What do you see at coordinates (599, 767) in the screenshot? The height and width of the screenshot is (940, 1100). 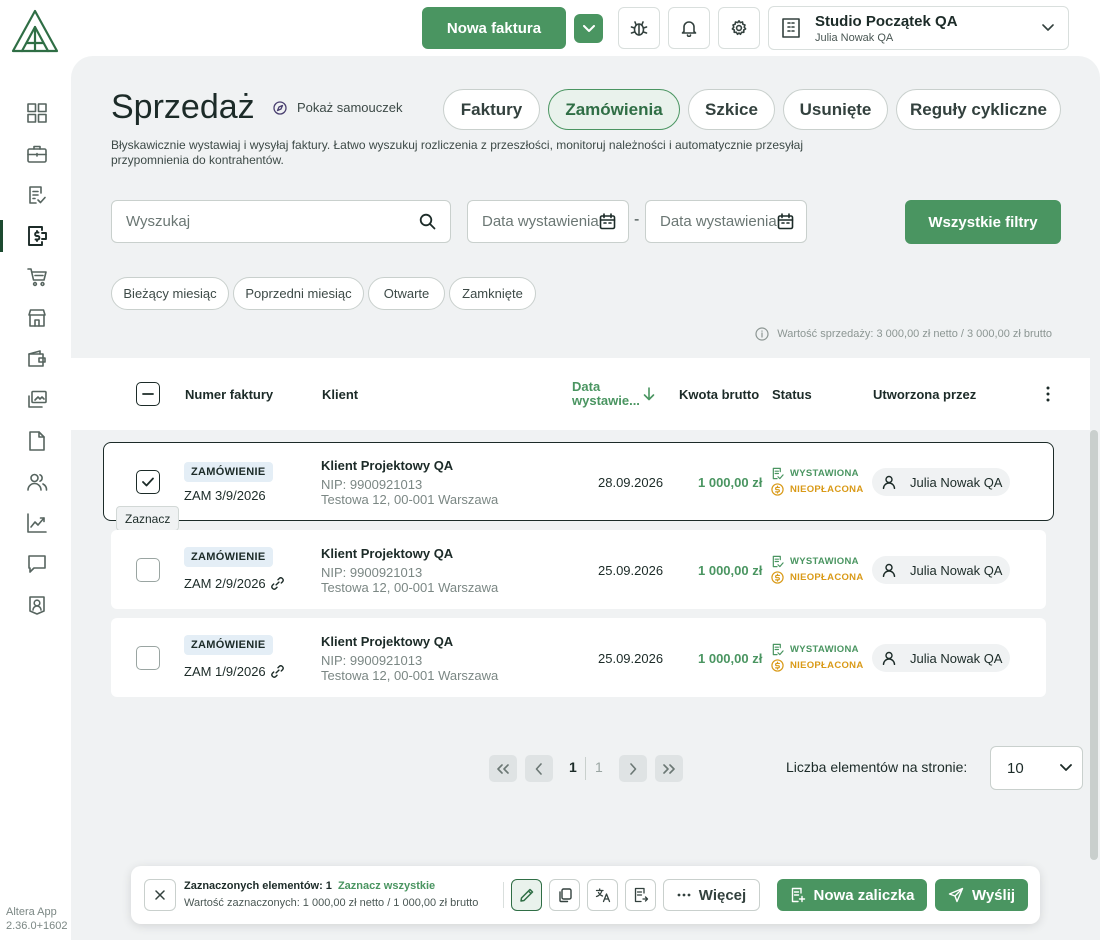 I see `total-pages: 1` at bounding box center [599, 767].